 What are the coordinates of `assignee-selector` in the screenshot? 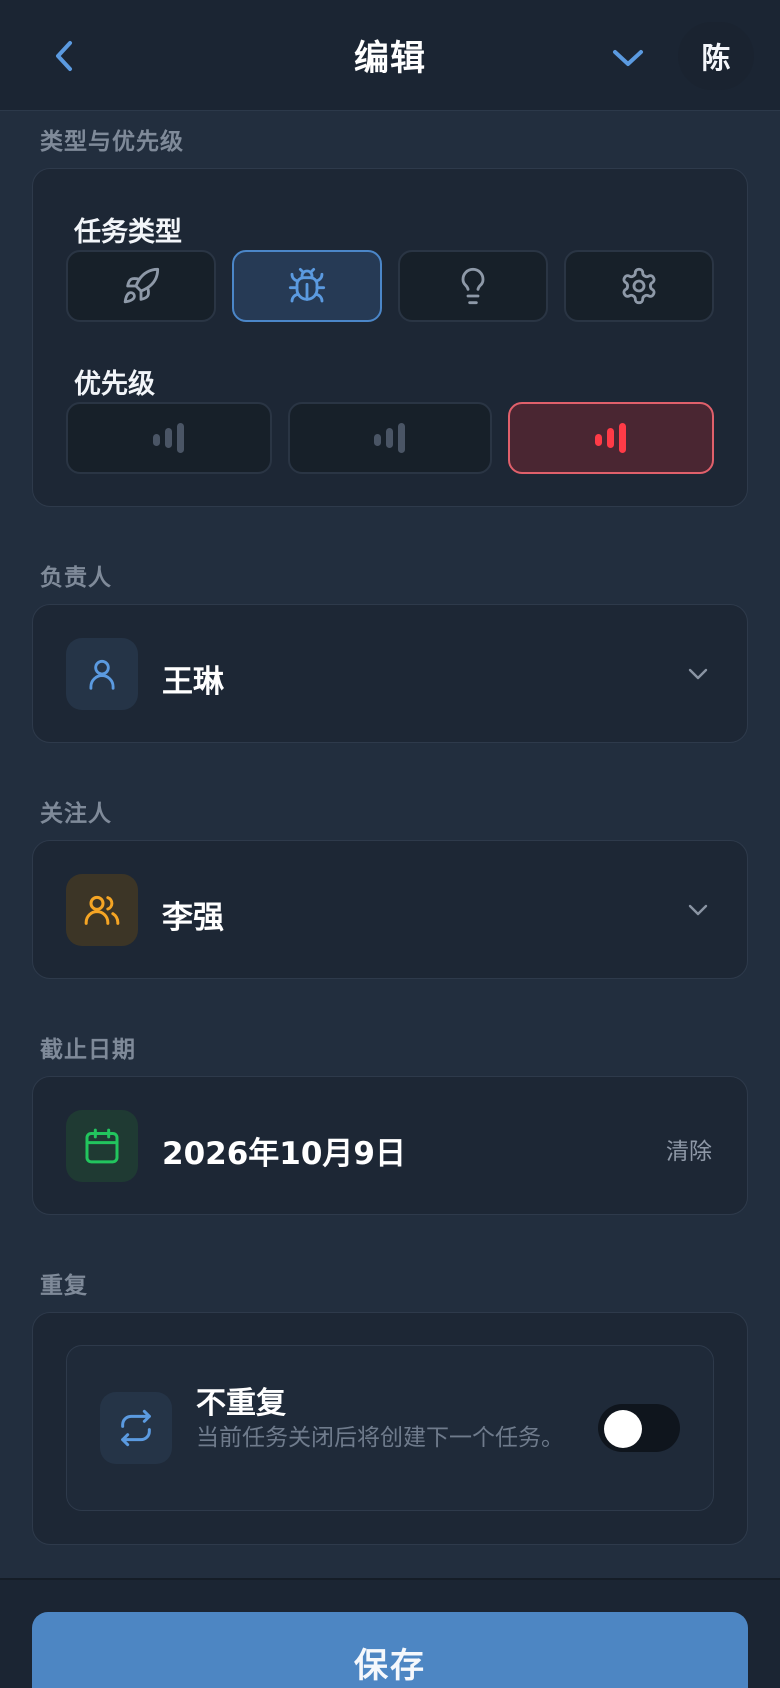 It's located at (390, 673).